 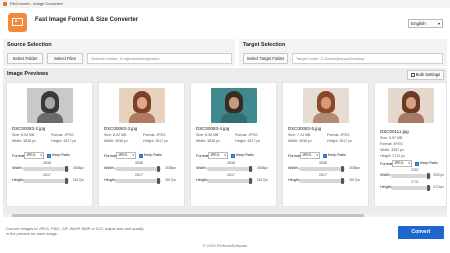 What do you see at coordinates (29, 128) in the screenshot?
I see `file-name: DSC00083-2.jpg` at bounding box center [29, 128].